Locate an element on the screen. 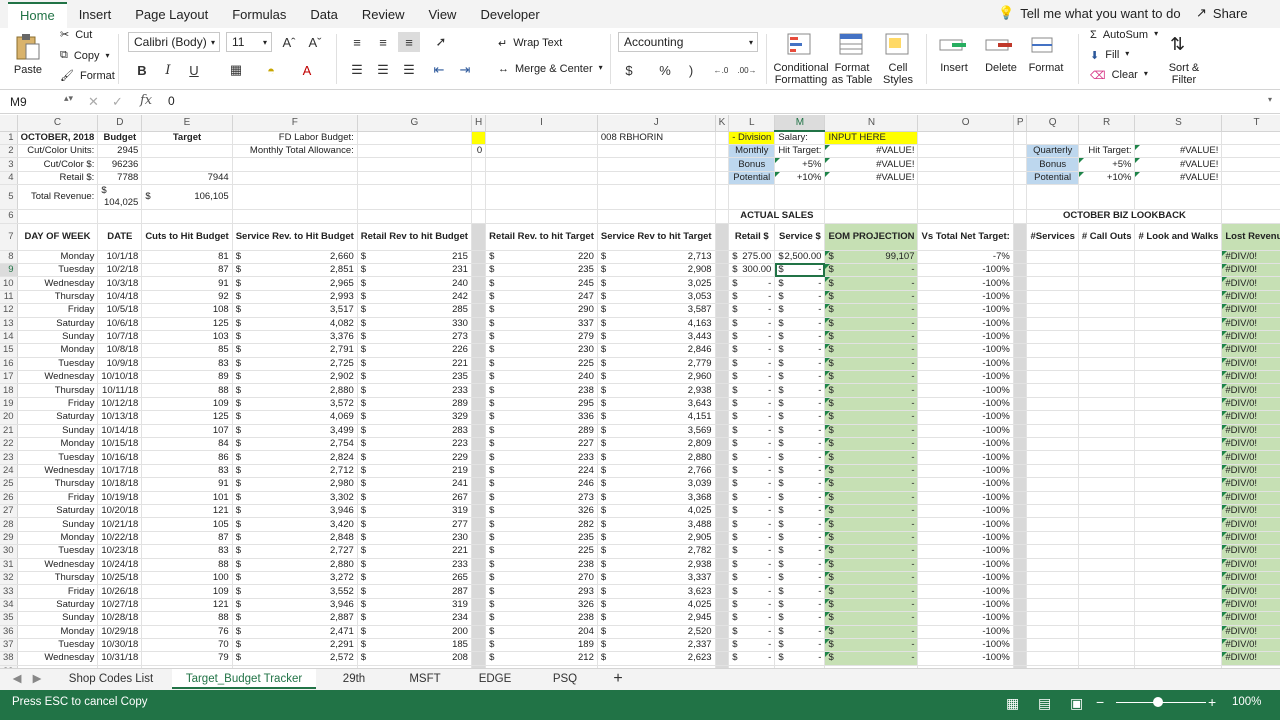 Image resolution: width=1280 pixels, height=720 pixels. row-header: 6 is located at coordinates (9, 216).